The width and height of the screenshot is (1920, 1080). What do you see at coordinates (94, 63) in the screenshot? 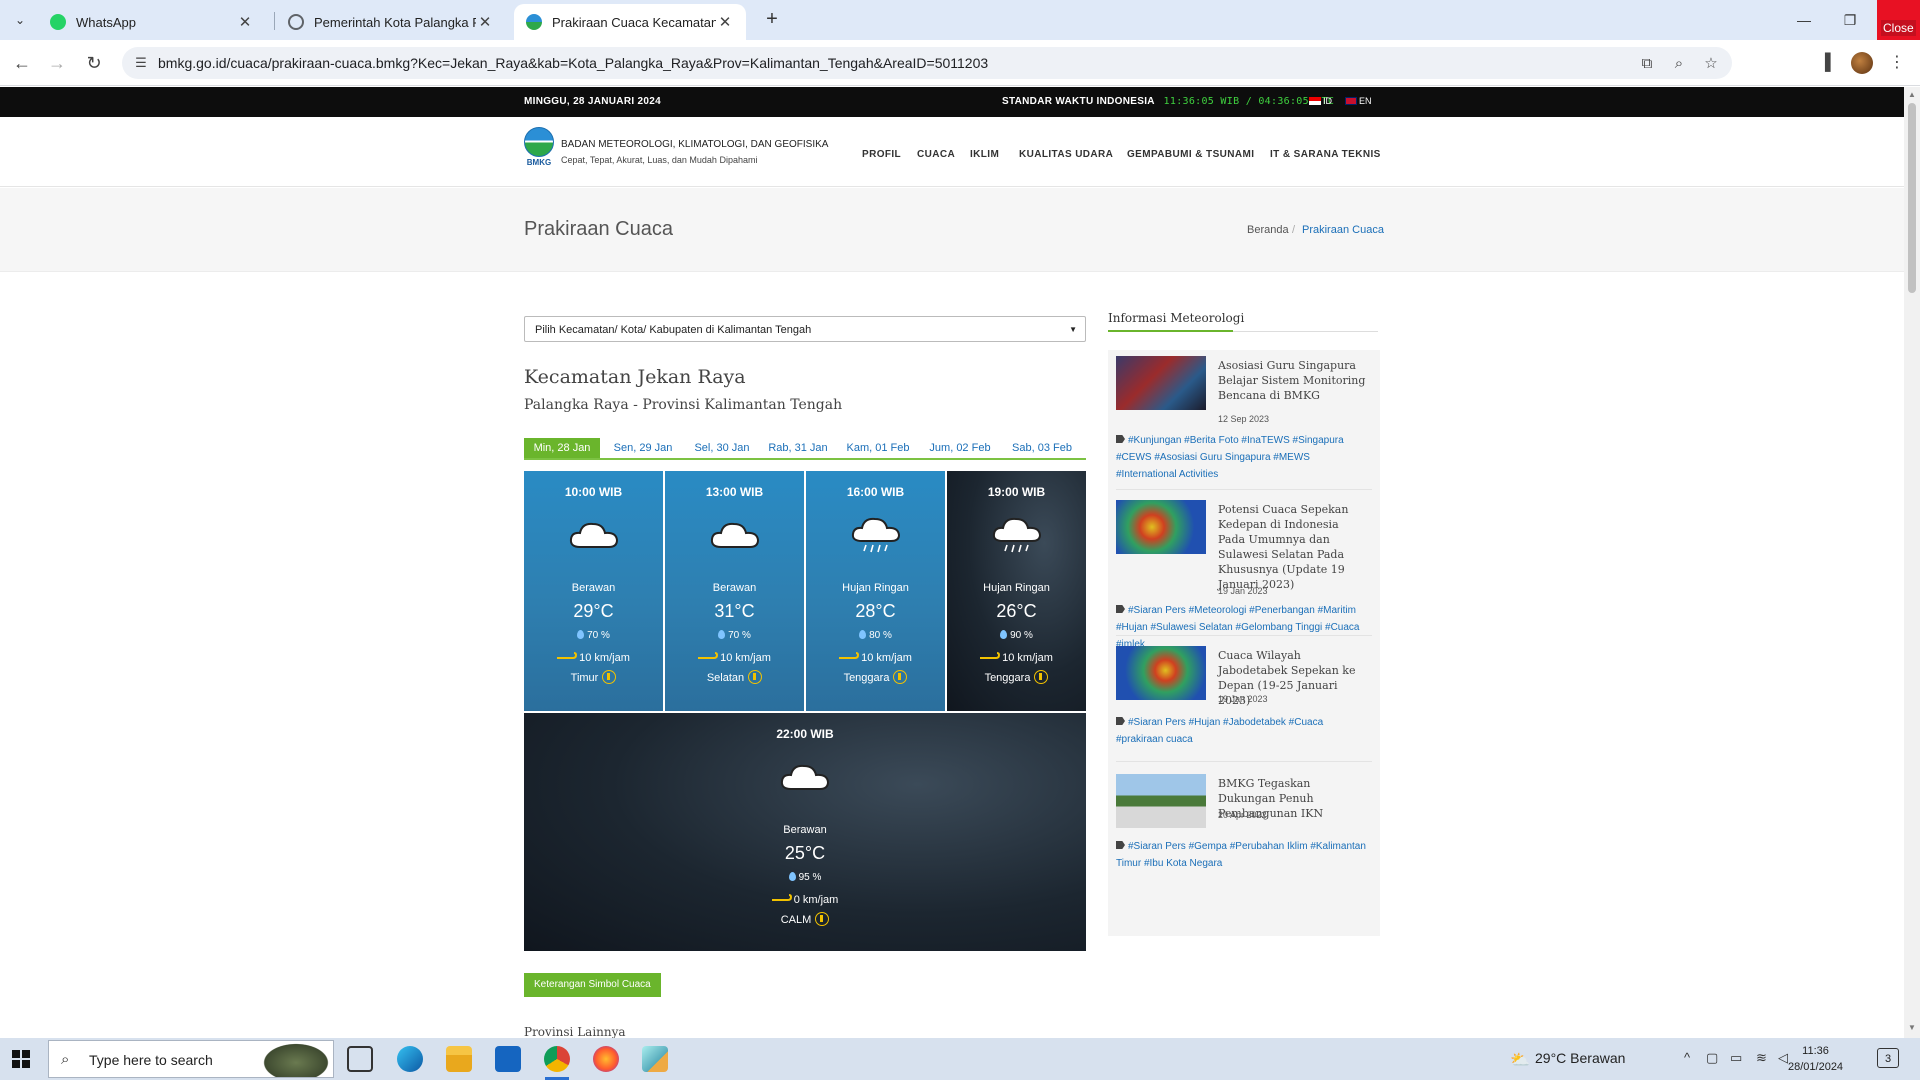
I see `reload-icon: ↻` at bounding box center [94, 63].